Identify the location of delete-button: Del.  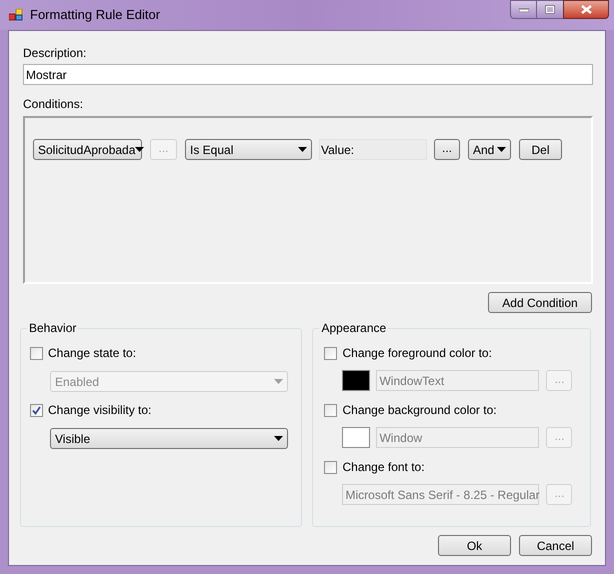
(540, 149).